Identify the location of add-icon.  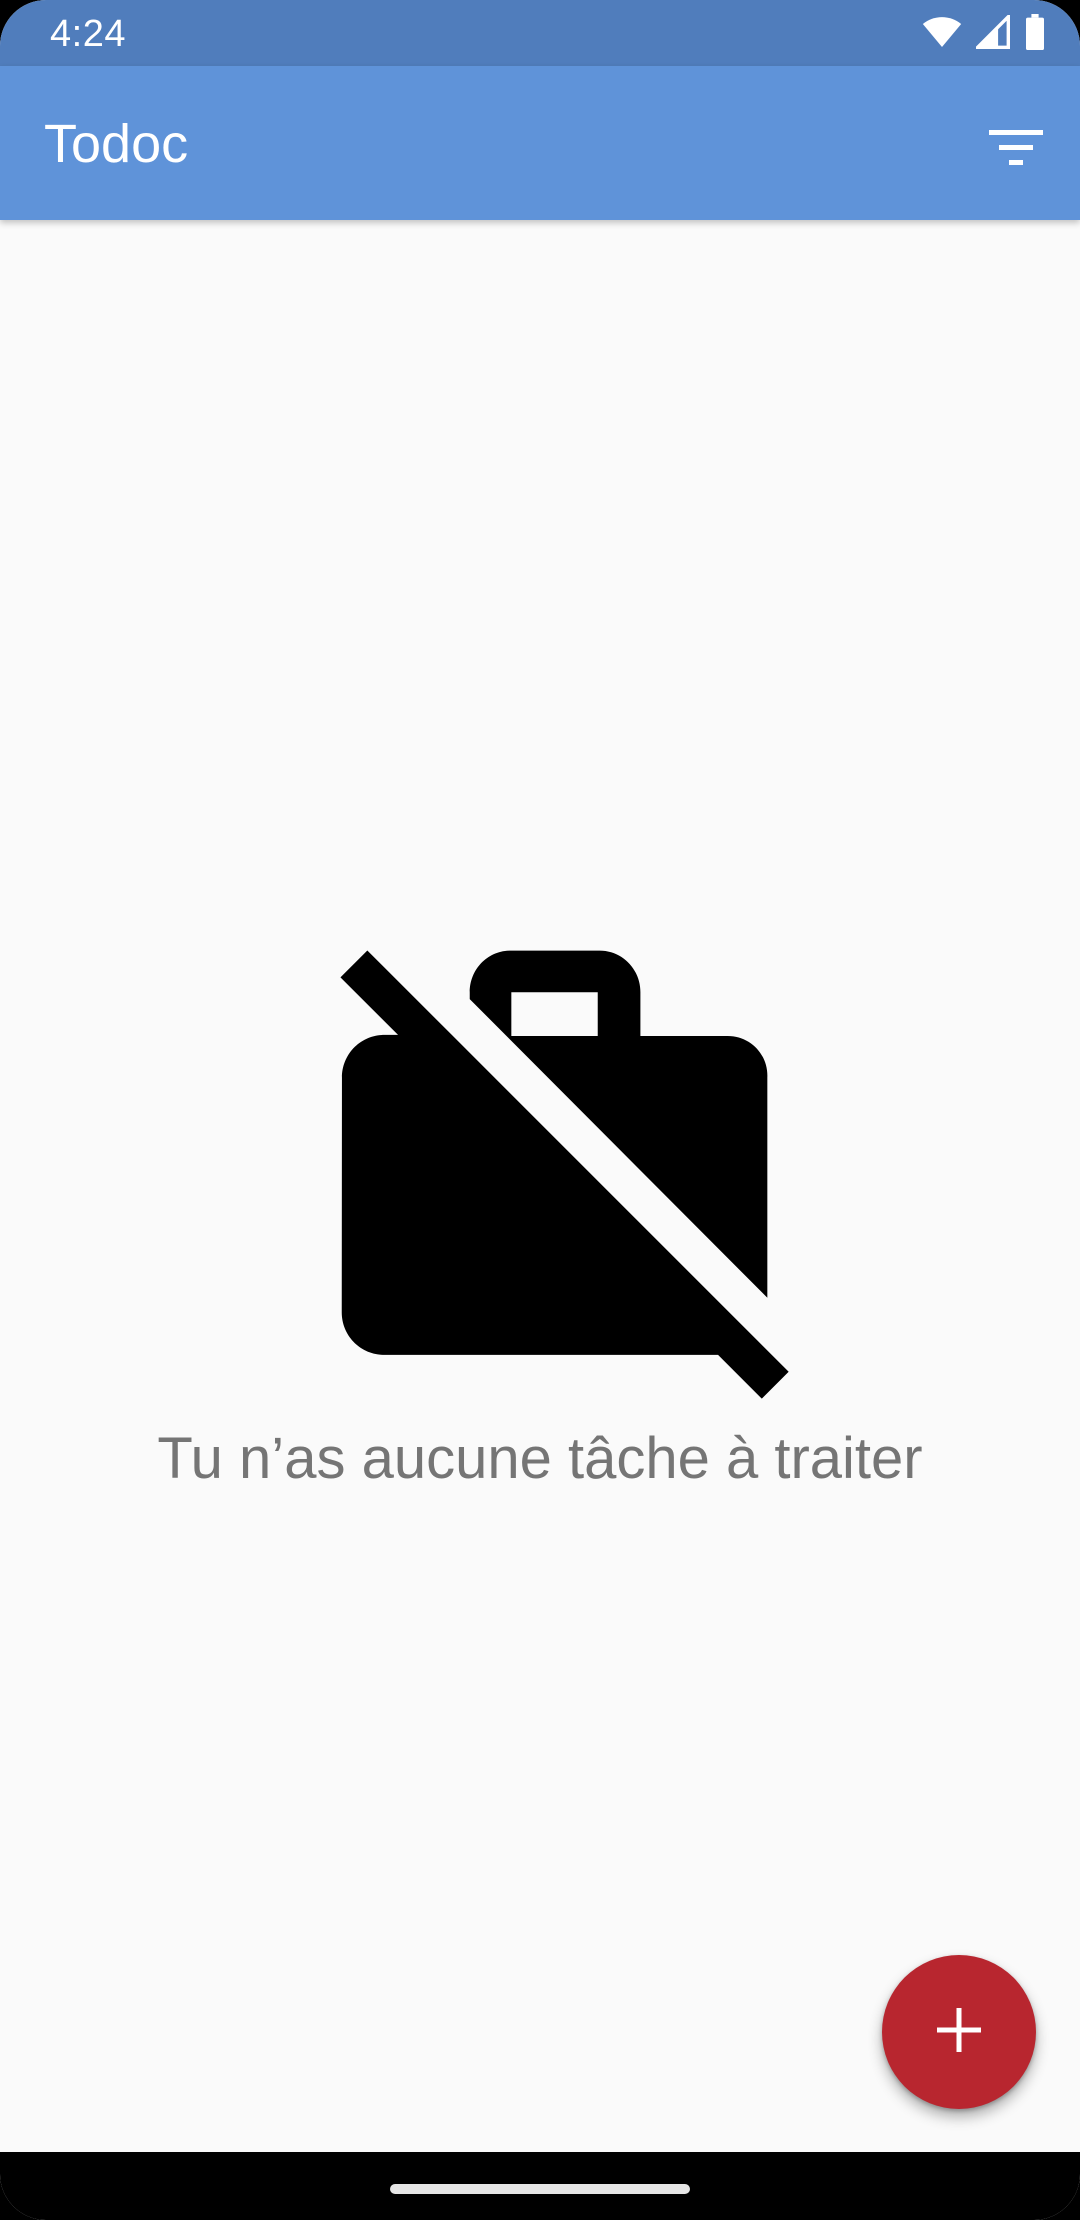
(959, 2032).